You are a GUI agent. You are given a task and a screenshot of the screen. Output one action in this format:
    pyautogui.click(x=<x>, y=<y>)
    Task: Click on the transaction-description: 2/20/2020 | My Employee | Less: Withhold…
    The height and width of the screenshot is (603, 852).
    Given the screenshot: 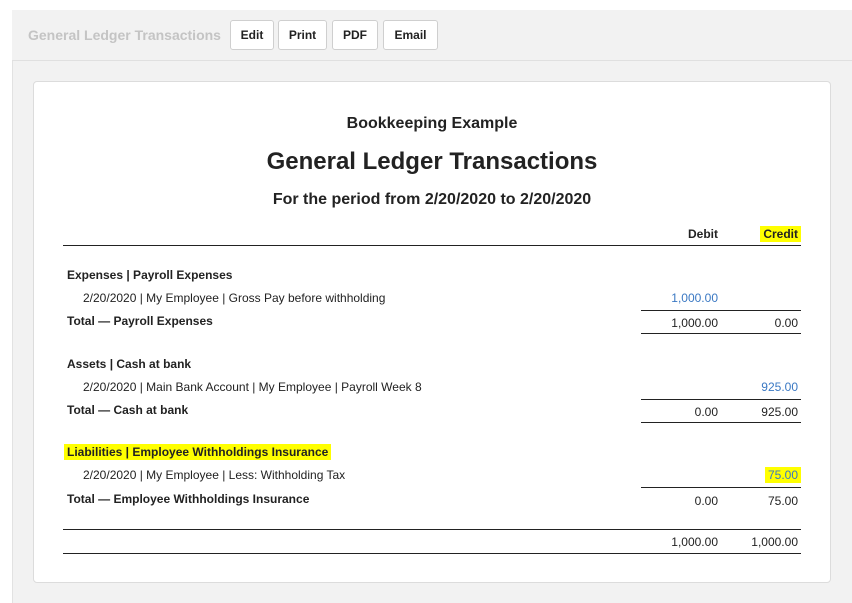 What is the action you would take?
    pyautogui.click(x=214, y=475)
    